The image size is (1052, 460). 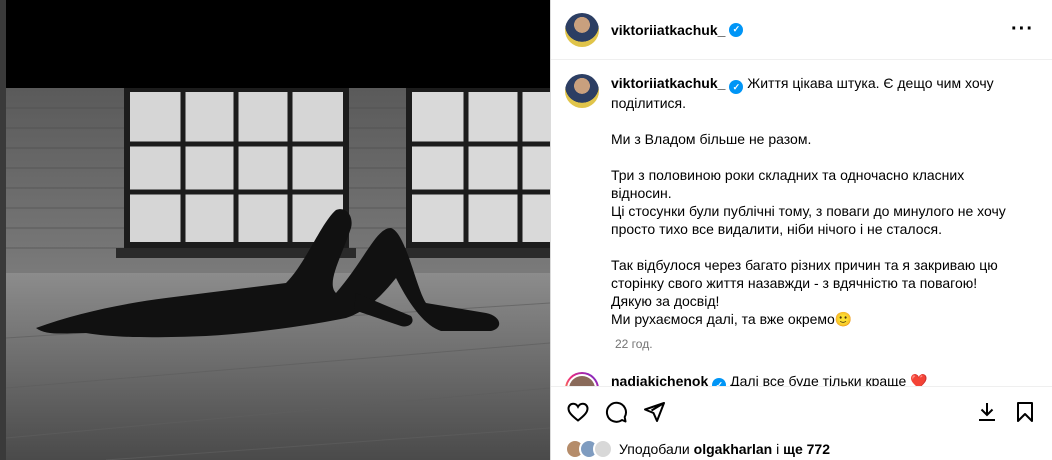 What do you see at coordinates (870, 83) in the screenshot?
I see `caption-line: Життя цікава штука. Є дещо чим хочу` at bounding box center [870, 83].